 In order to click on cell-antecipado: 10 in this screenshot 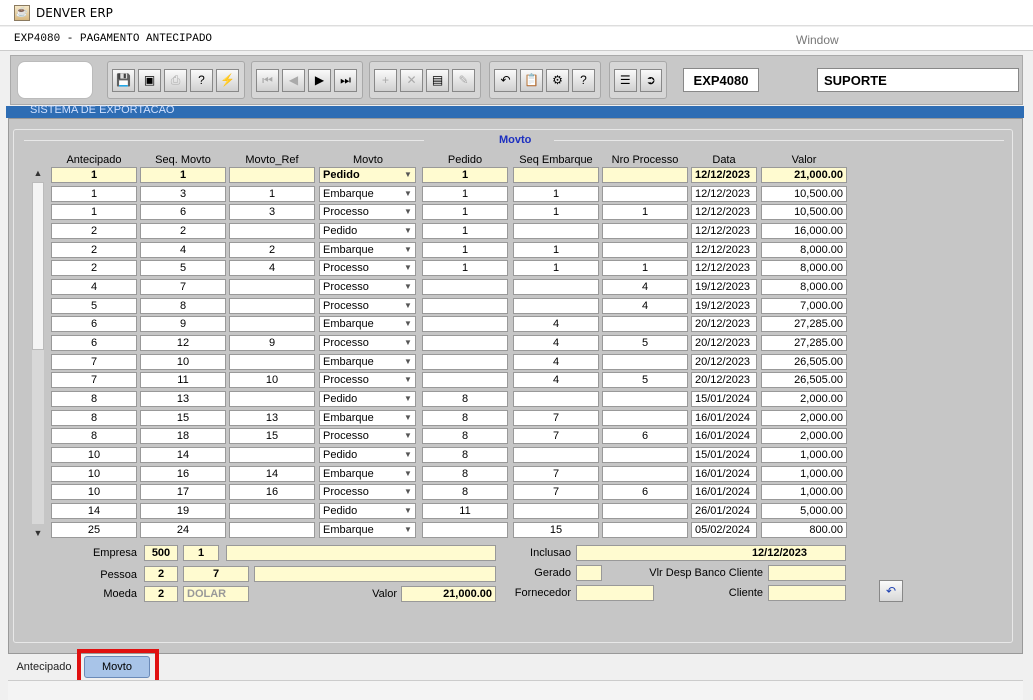, I will do `click(94, 455)`.